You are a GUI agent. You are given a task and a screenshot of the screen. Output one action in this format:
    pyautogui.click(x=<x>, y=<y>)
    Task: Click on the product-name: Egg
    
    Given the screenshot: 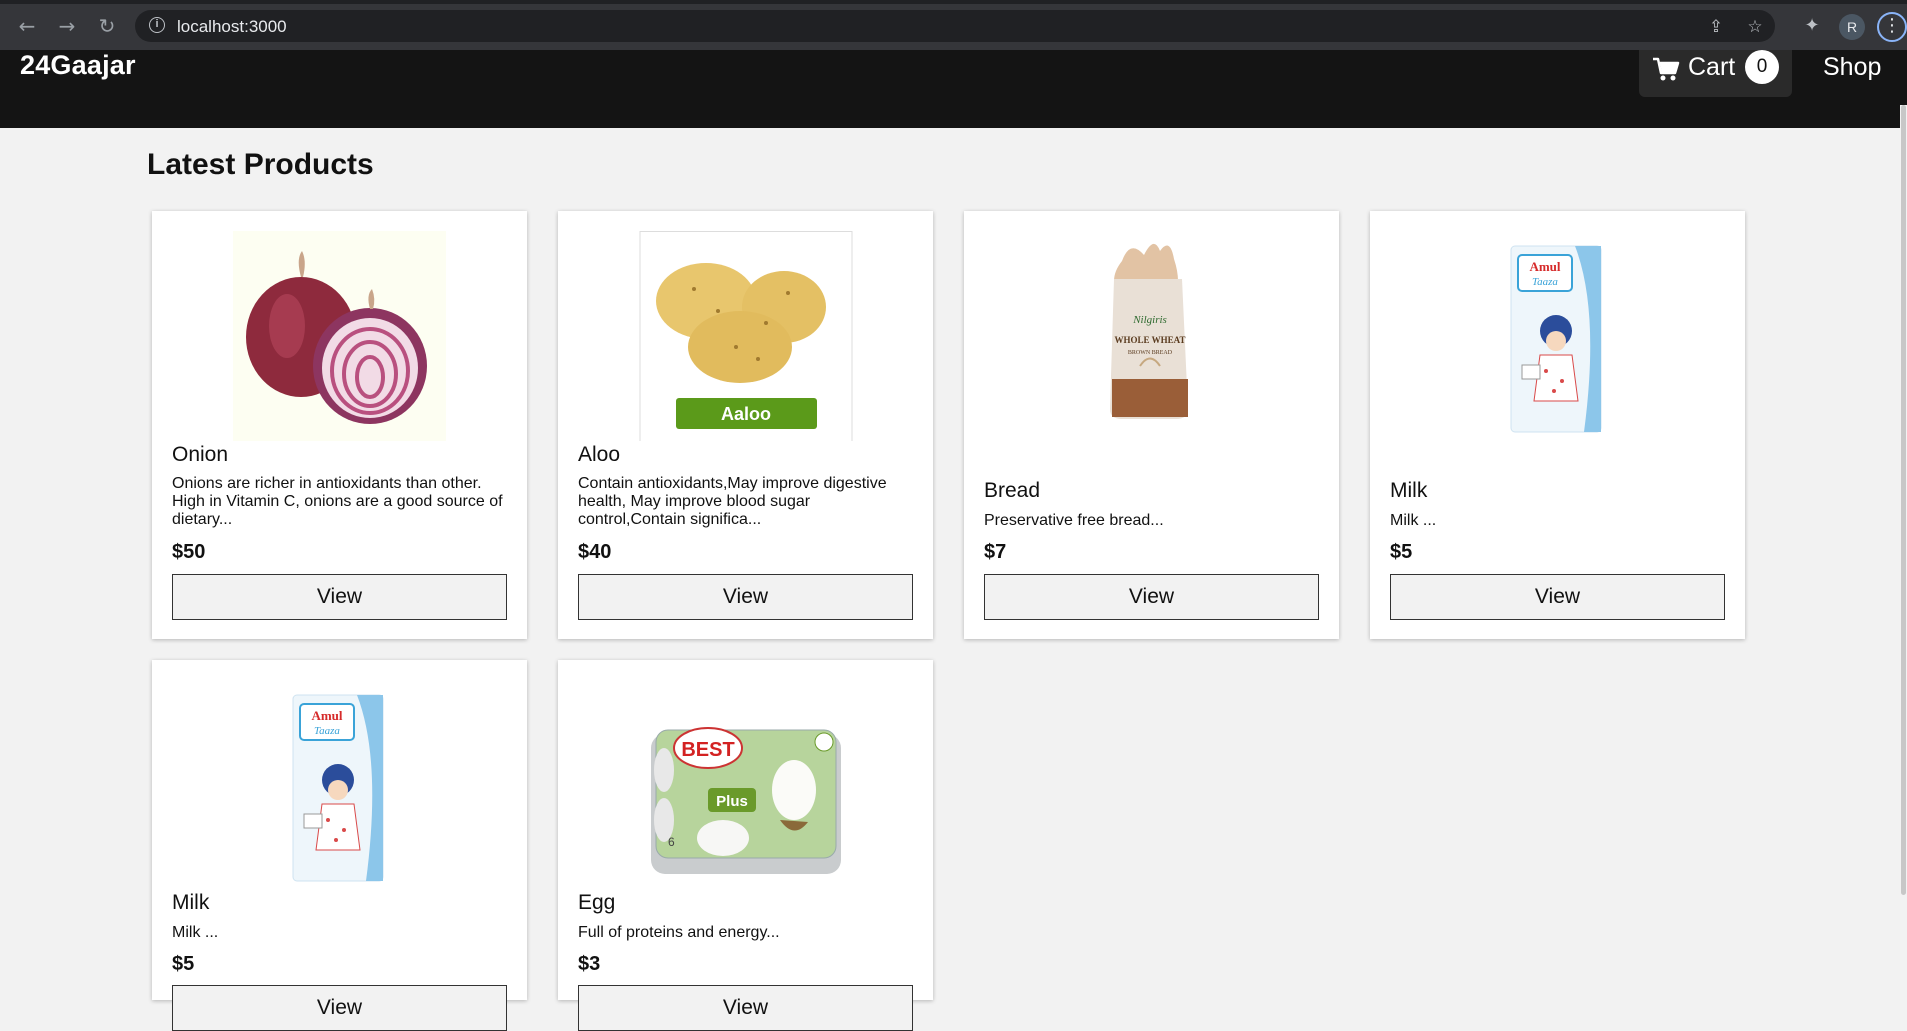 What is the action you would take?
    pyautogui.click(x=596, y=903)
    